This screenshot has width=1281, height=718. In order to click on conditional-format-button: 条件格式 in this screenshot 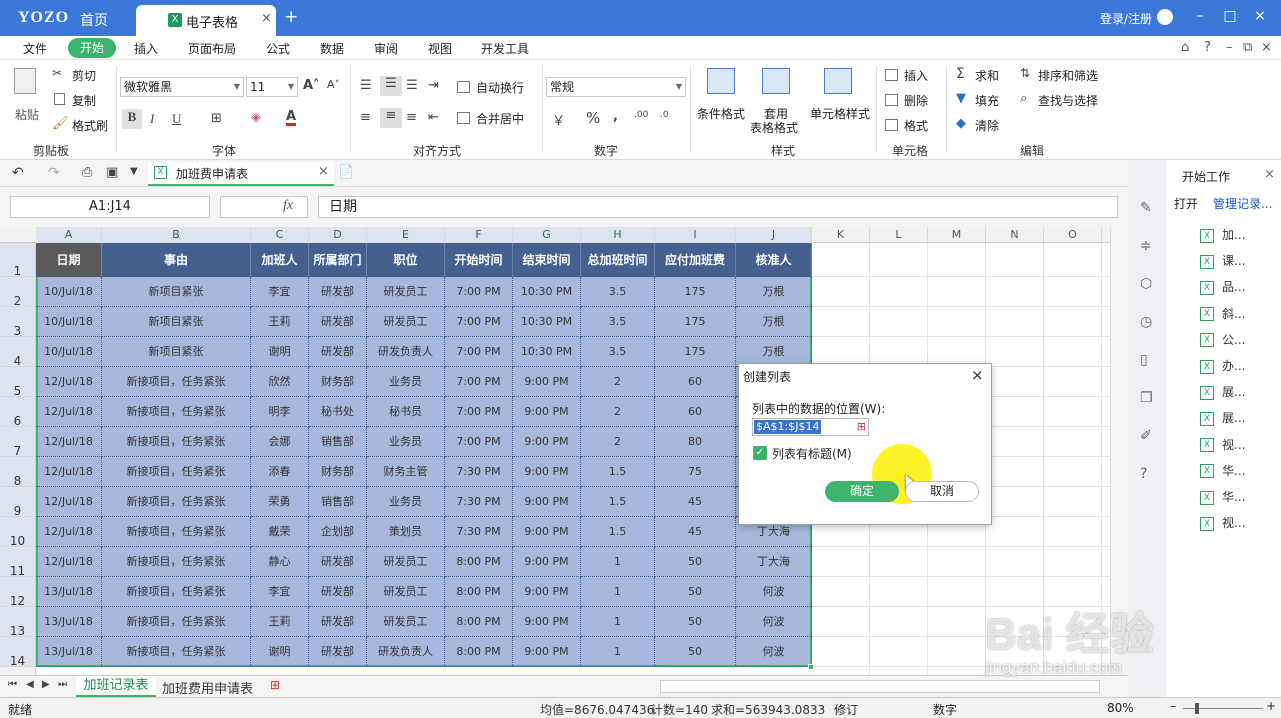, I will do `click(721, 113)`.